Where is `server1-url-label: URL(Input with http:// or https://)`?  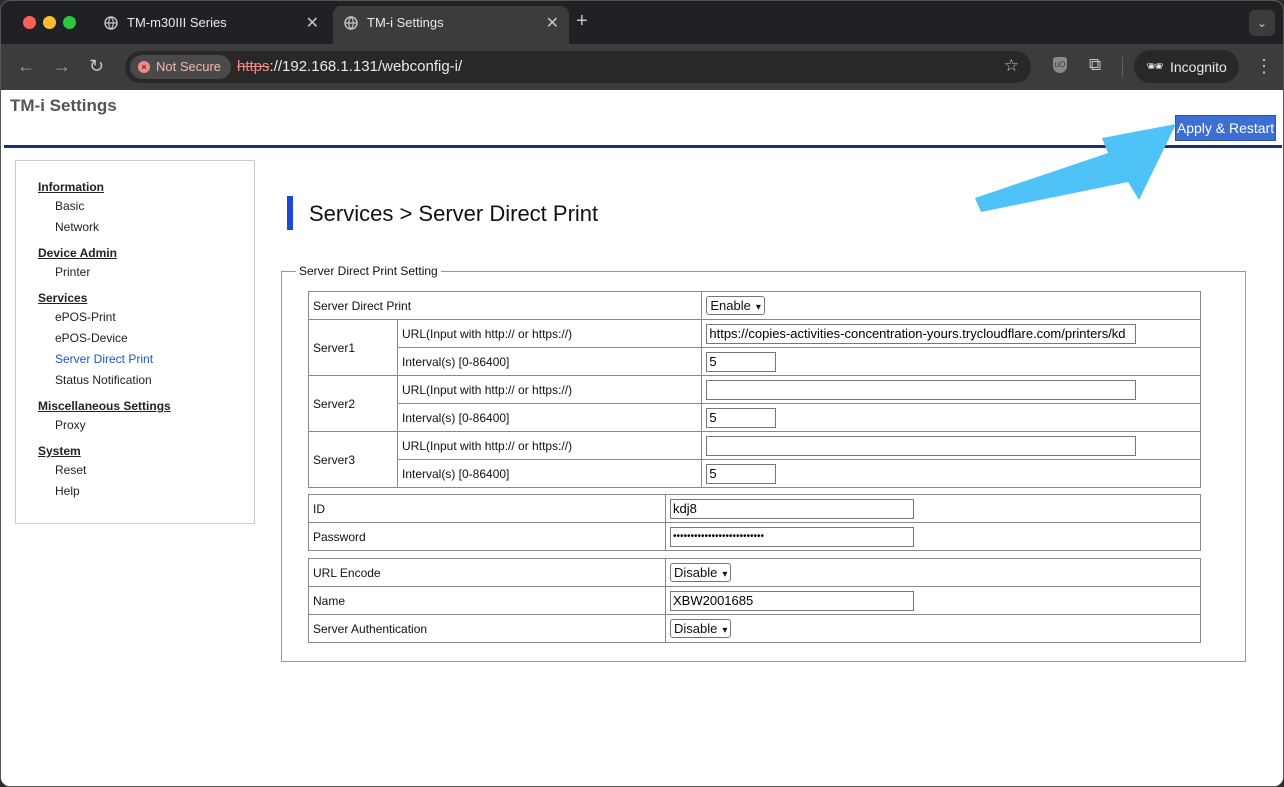 server1-url-label: URL(Input with http:// or https://) is located at coordinates (549, 333).